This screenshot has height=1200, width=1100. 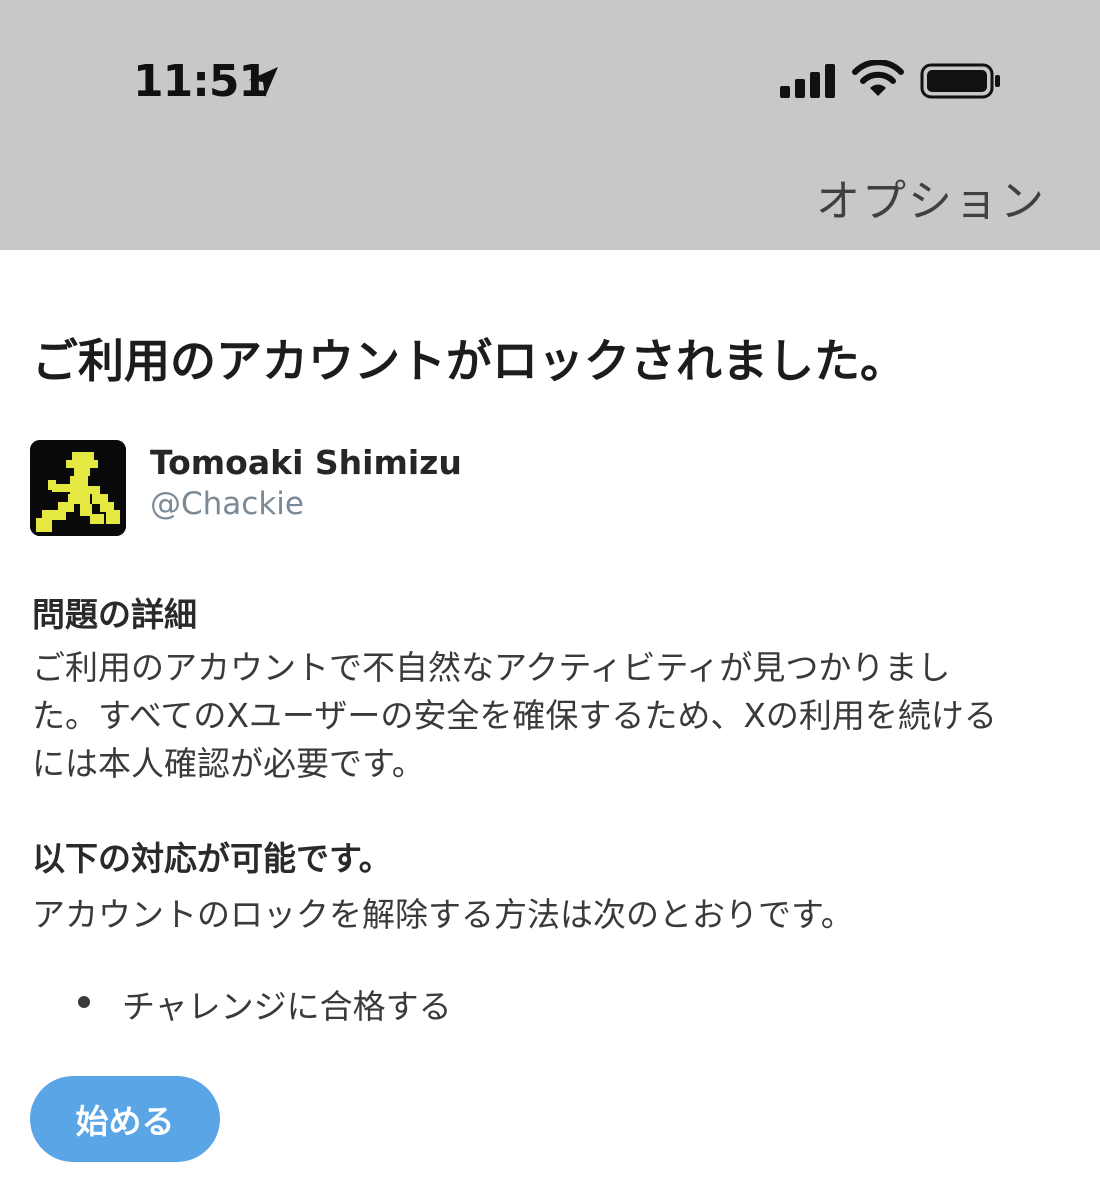 What do you see at coordinates (114, 614) in the screenshot?
I see `details-heading: 問題の詳細` at bounding box center [114, 614].